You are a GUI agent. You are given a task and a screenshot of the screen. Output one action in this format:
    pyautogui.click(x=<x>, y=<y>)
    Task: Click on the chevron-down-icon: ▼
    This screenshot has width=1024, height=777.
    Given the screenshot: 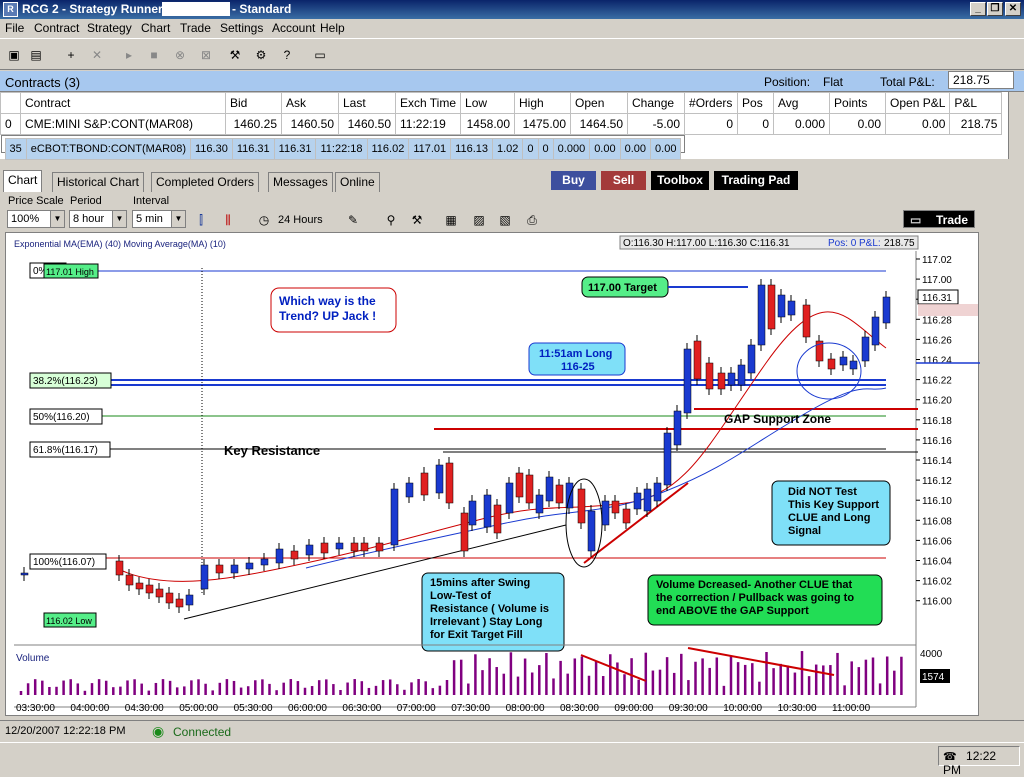 What is the action you would take?
    pyautogui.click(x=178, y=219)
    